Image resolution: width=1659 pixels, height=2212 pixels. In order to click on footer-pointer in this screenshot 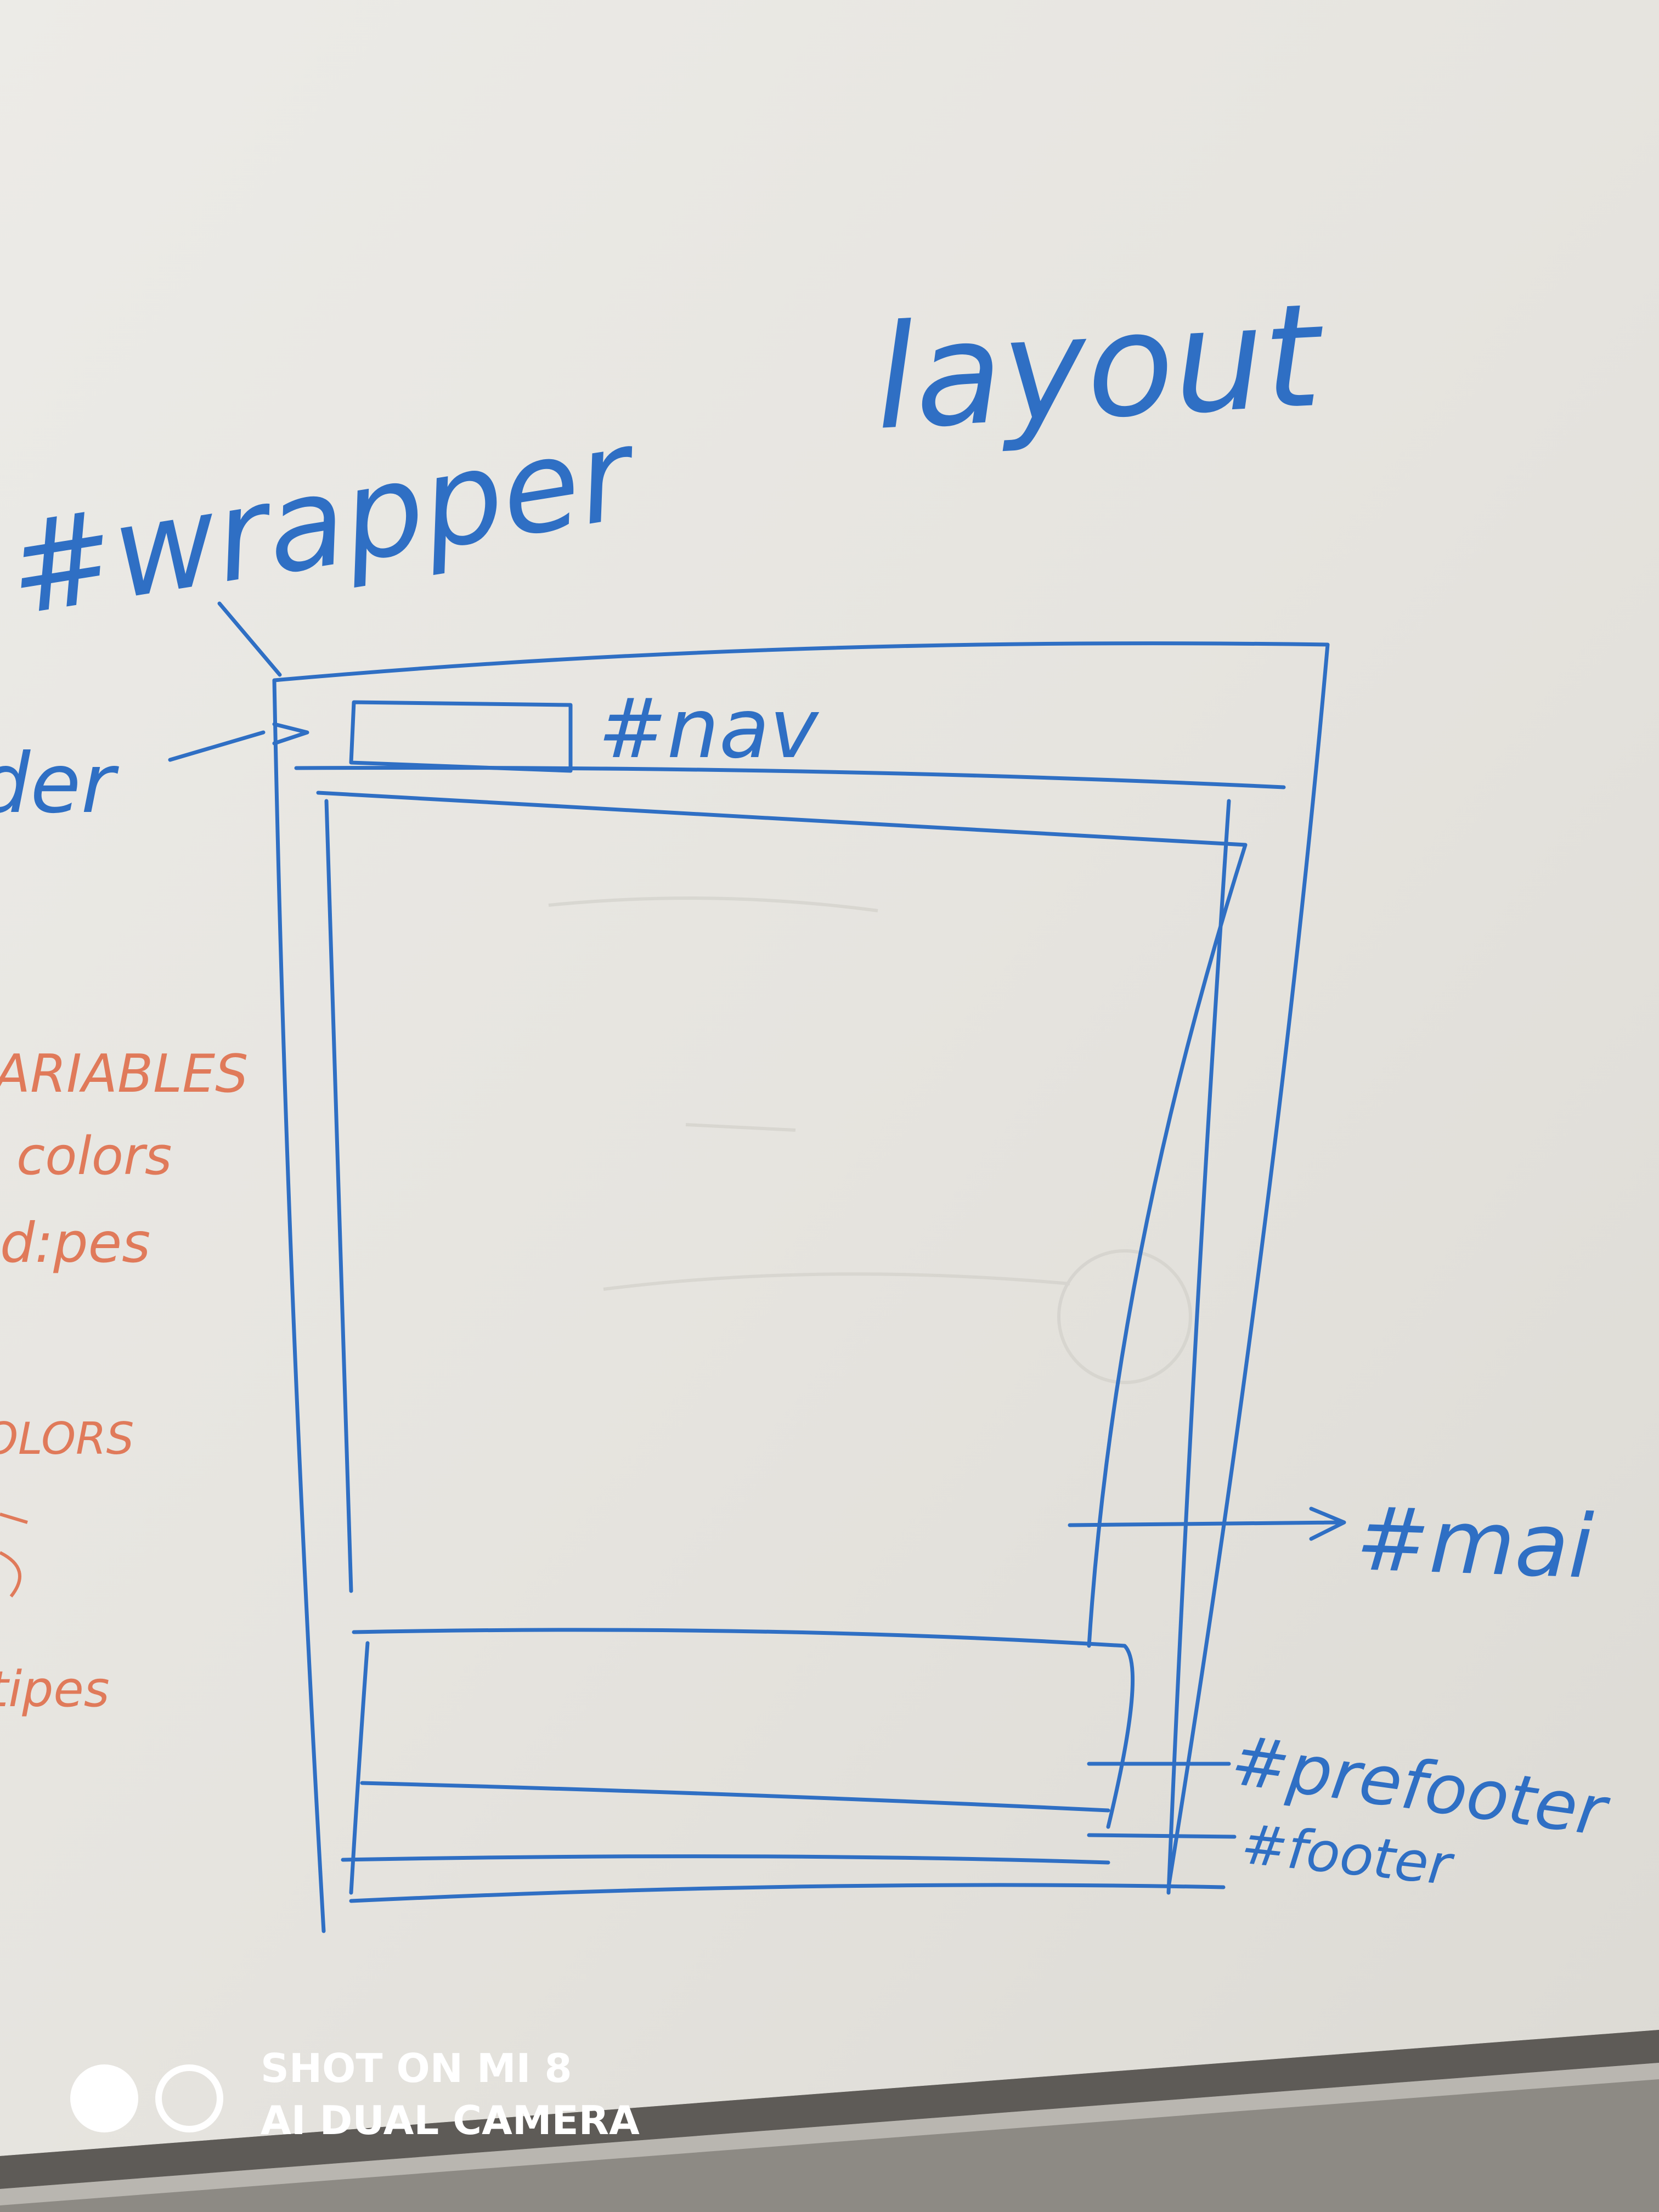, I will do `click(1162, 1836)`.